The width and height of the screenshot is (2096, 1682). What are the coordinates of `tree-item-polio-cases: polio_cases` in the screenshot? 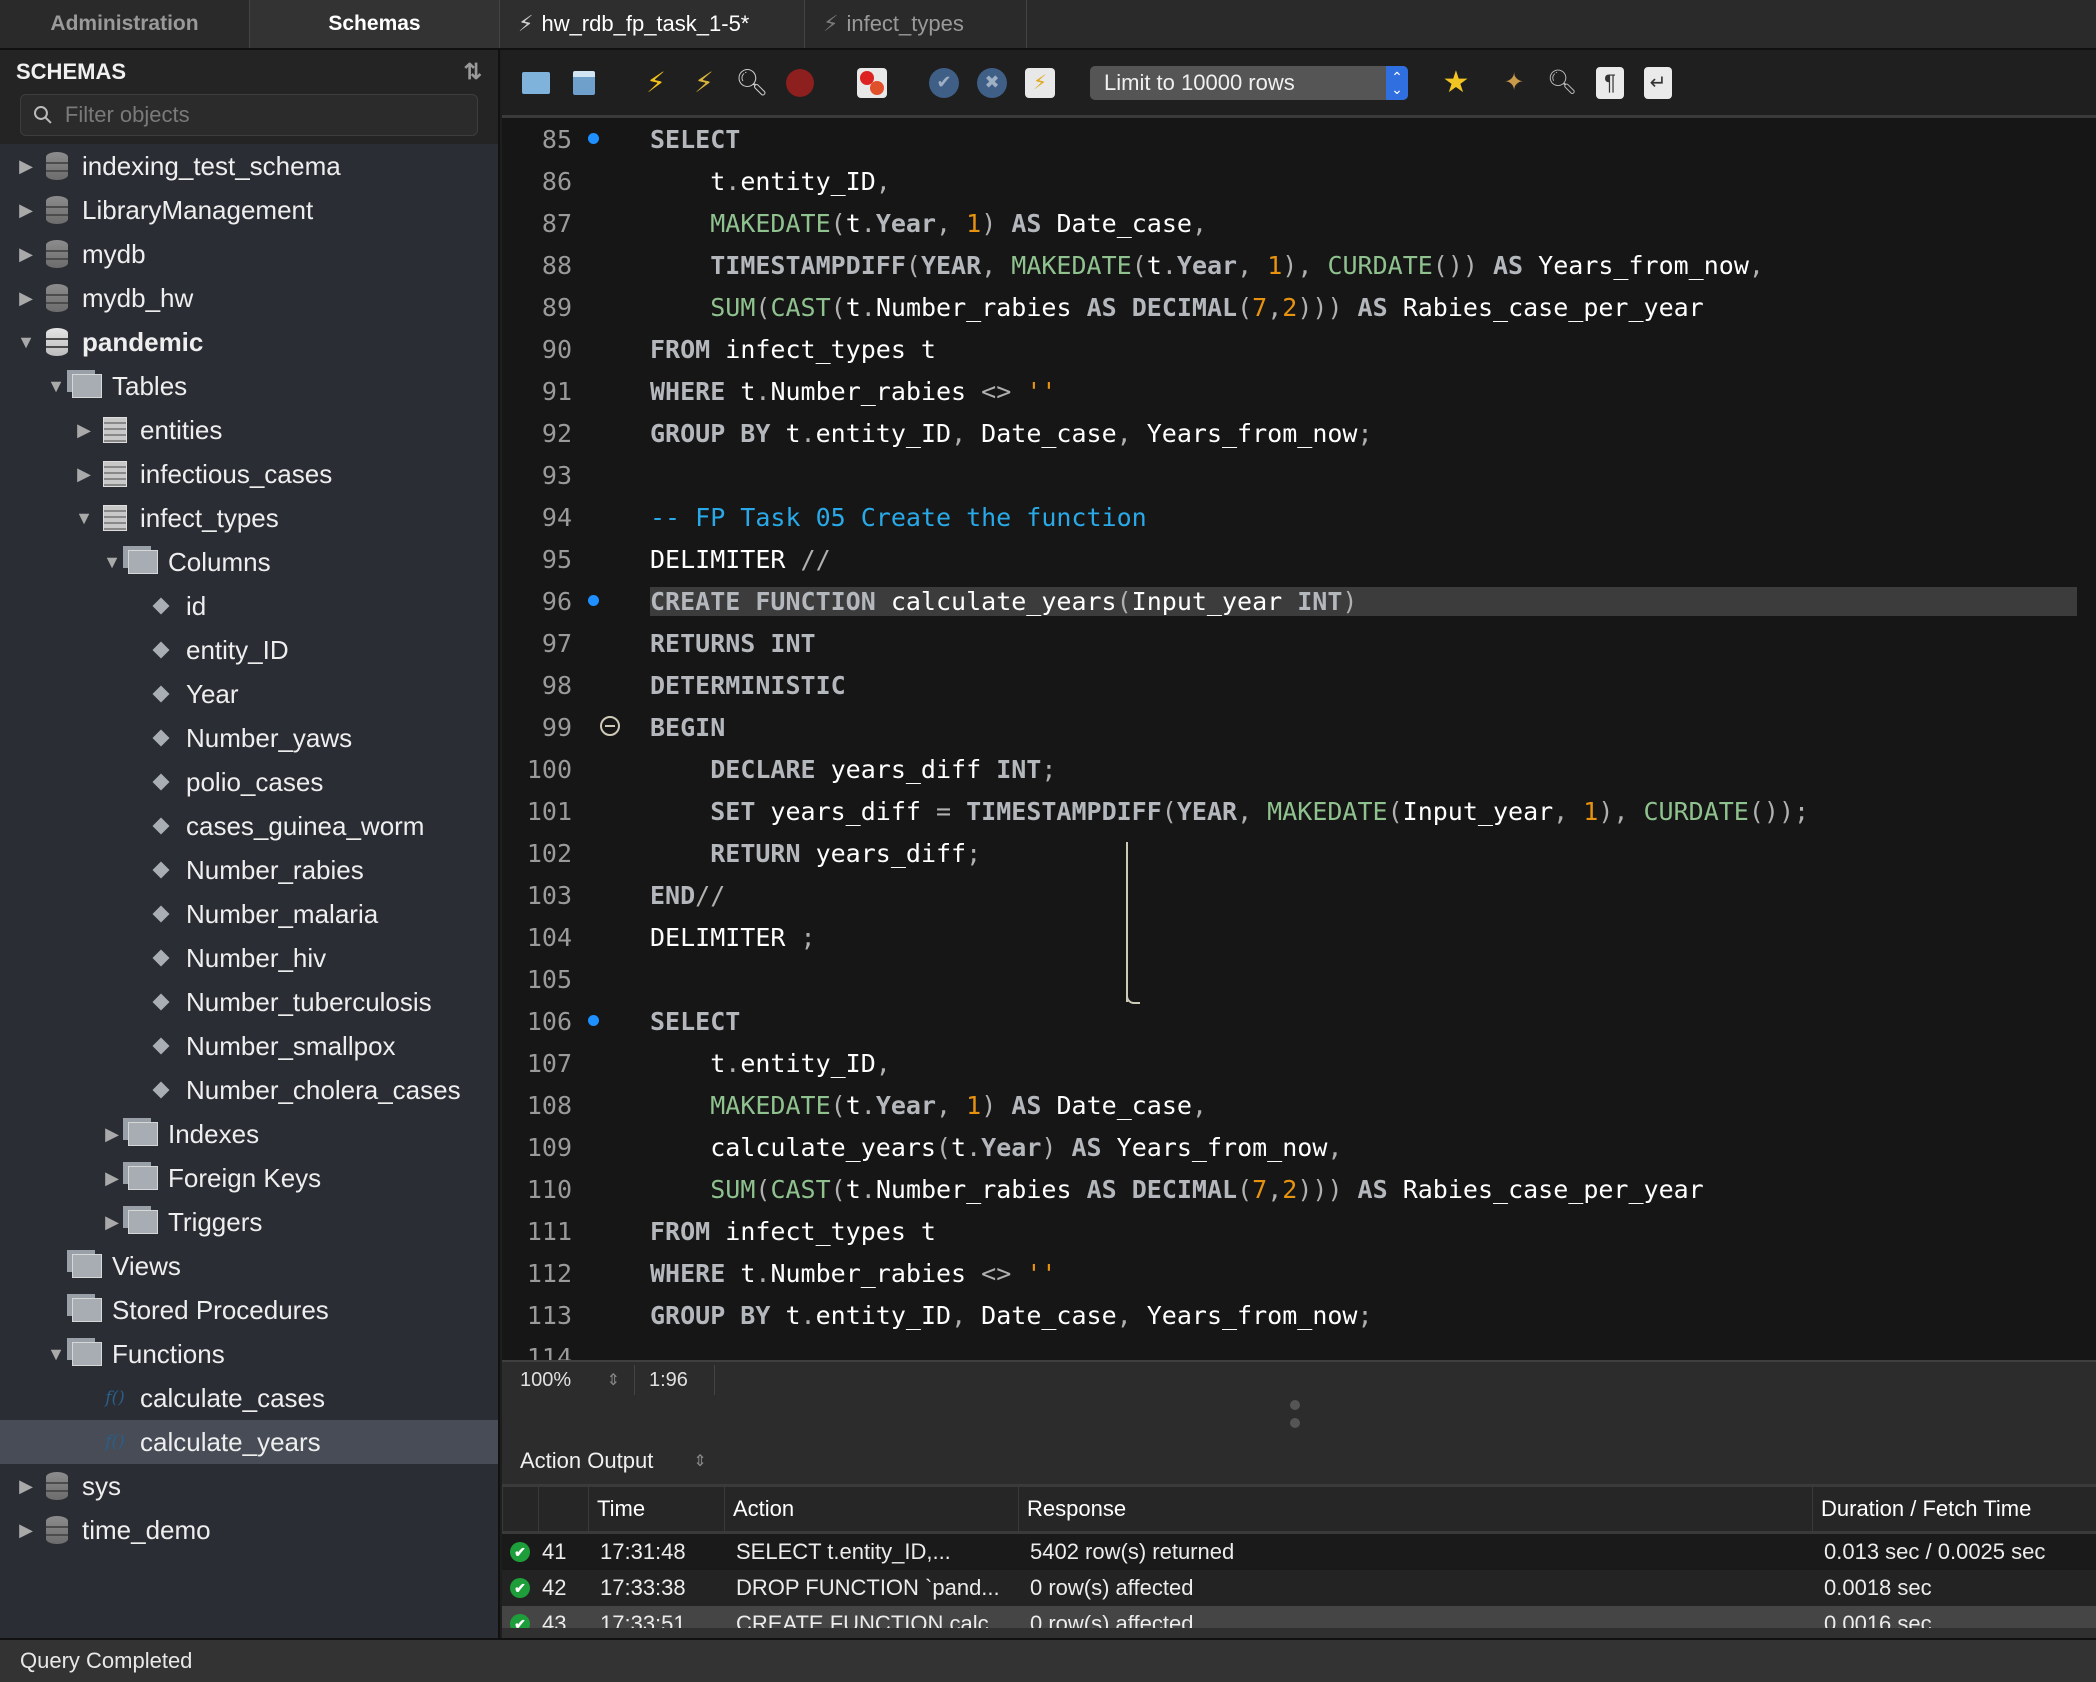 It's located at (249, 782).